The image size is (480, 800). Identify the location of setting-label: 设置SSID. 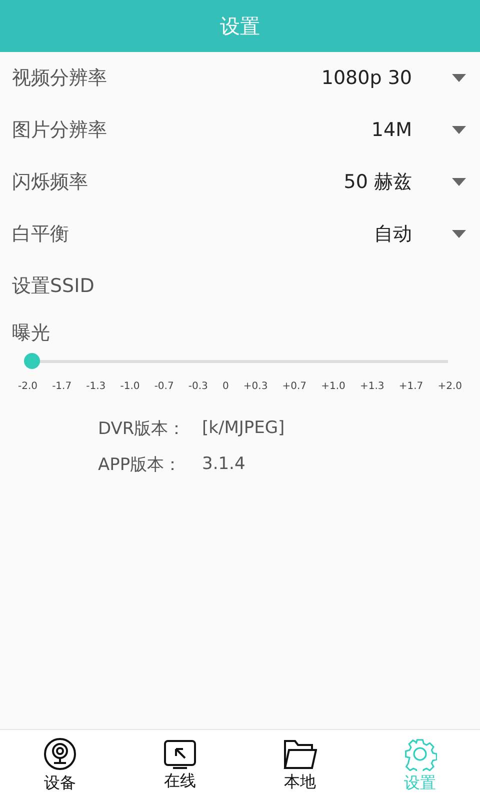
(53, 286).